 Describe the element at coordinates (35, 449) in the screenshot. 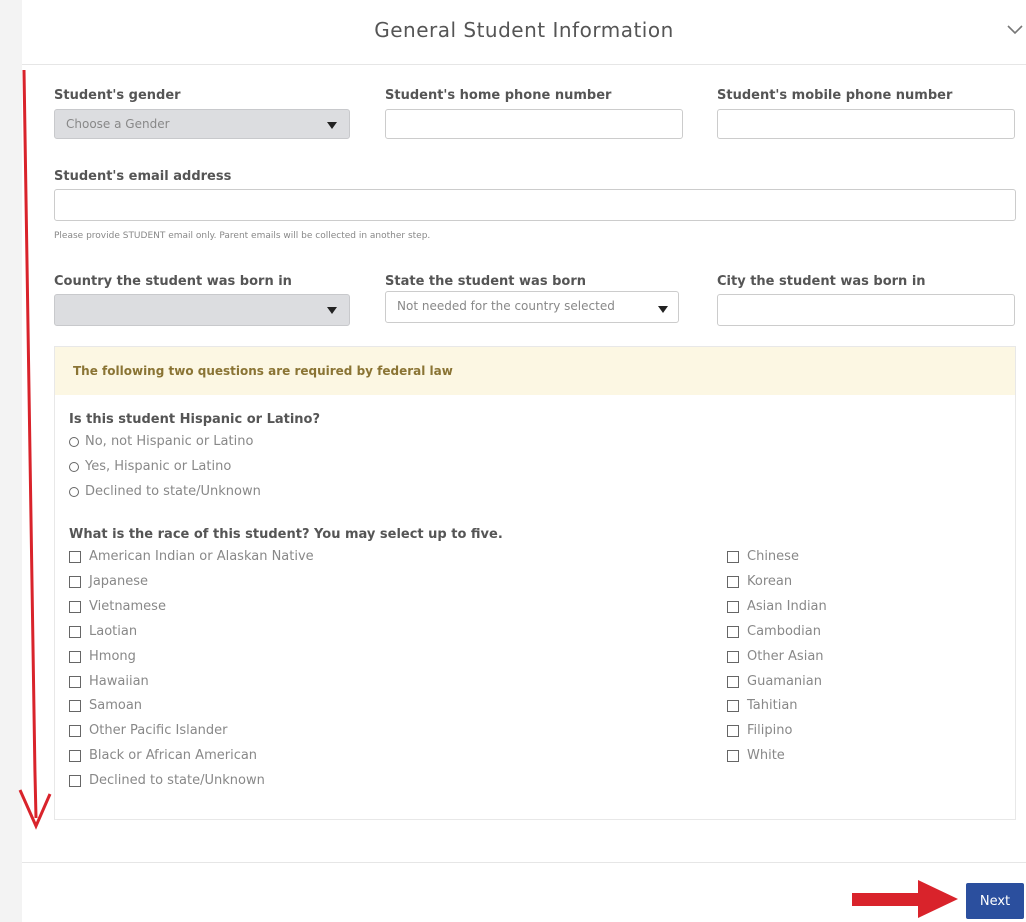

I see `down-arrow-icon` at that location.